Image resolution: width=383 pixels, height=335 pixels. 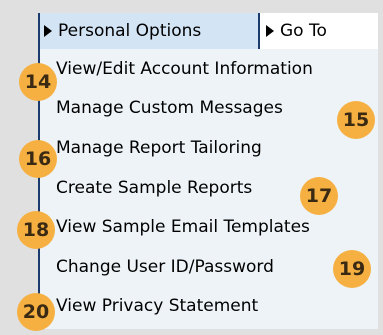 I want to click on menu-item-manage-report-tailoring: Manage Report Tailoring, so click(x=209, y=148).